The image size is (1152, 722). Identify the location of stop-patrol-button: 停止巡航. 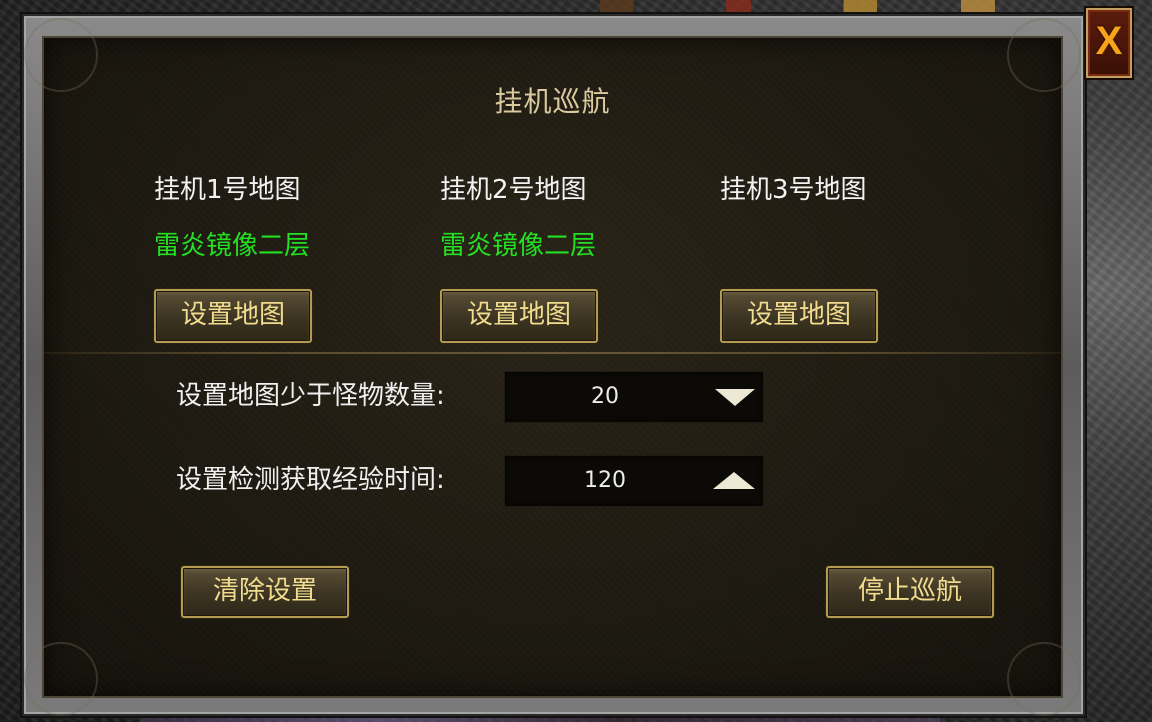
(910, 592).